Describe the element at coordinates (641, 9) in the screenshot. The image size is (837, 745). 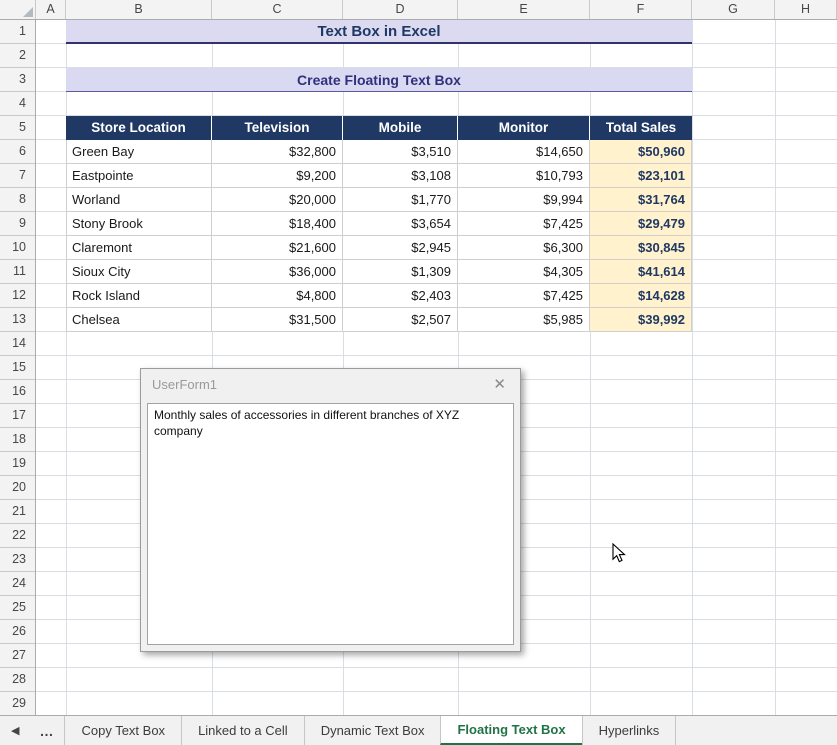
I see `column-header-F: F` at that location.